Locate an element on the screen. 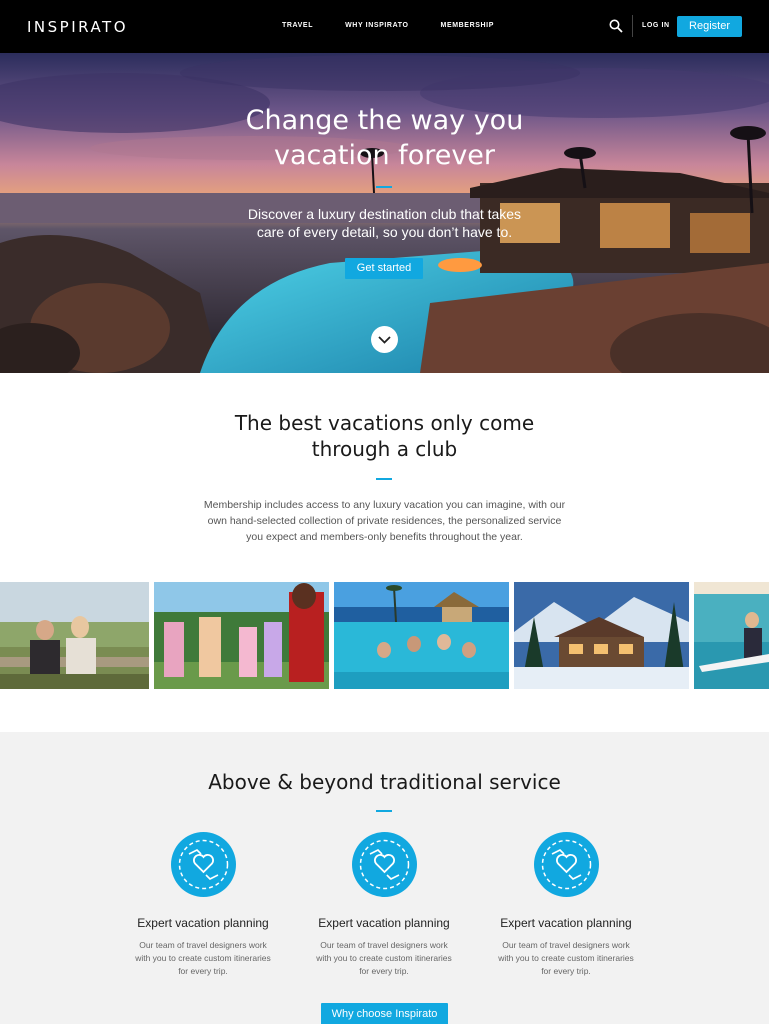  nav-link-travel: TRAVEL is located at coordinates (297, 25).